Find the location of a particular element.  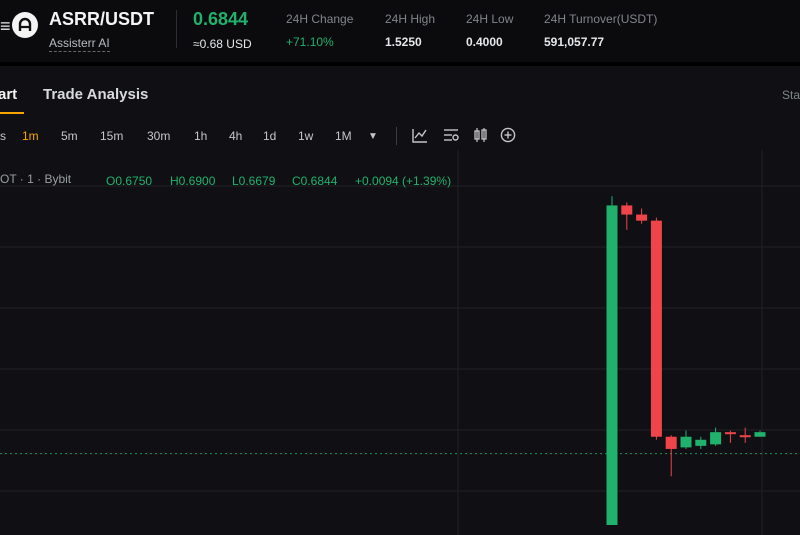

stat-value-24h-turnover: 591,057.77 is located at coordinates (574, 42).